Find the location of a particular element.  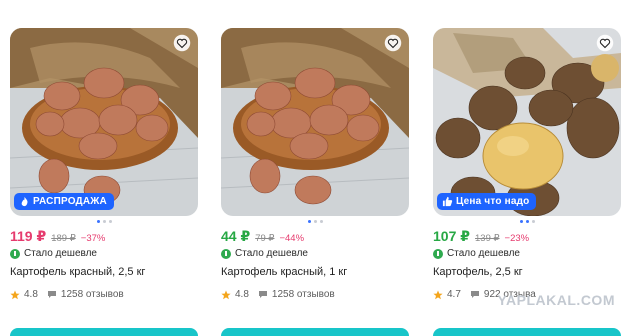

price-row: 107 ₽ 139 ₽ −23% is located at coordinates (527, 236).